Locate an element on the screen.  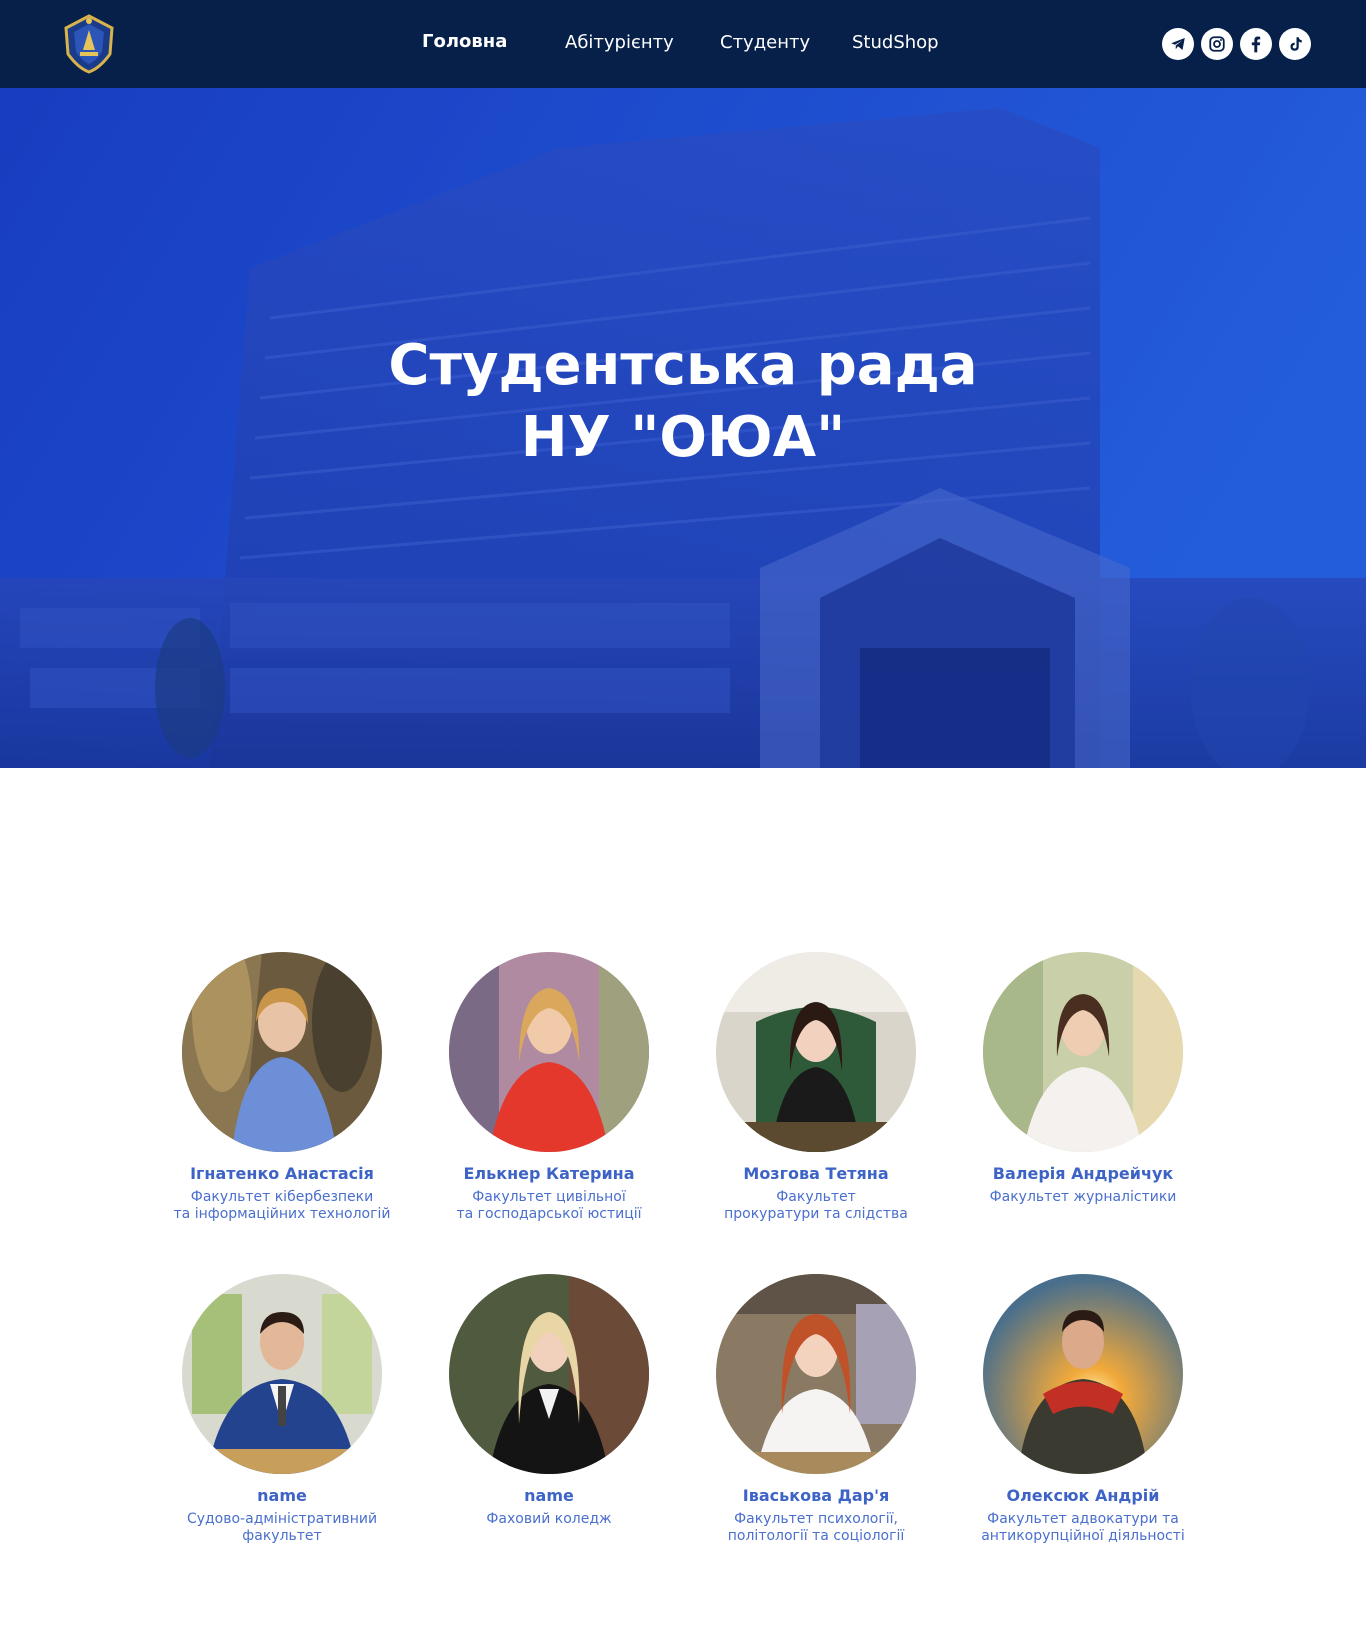
hero-title: Студентська рада НУ "ОЮА" is located at coordinates (683, 402).